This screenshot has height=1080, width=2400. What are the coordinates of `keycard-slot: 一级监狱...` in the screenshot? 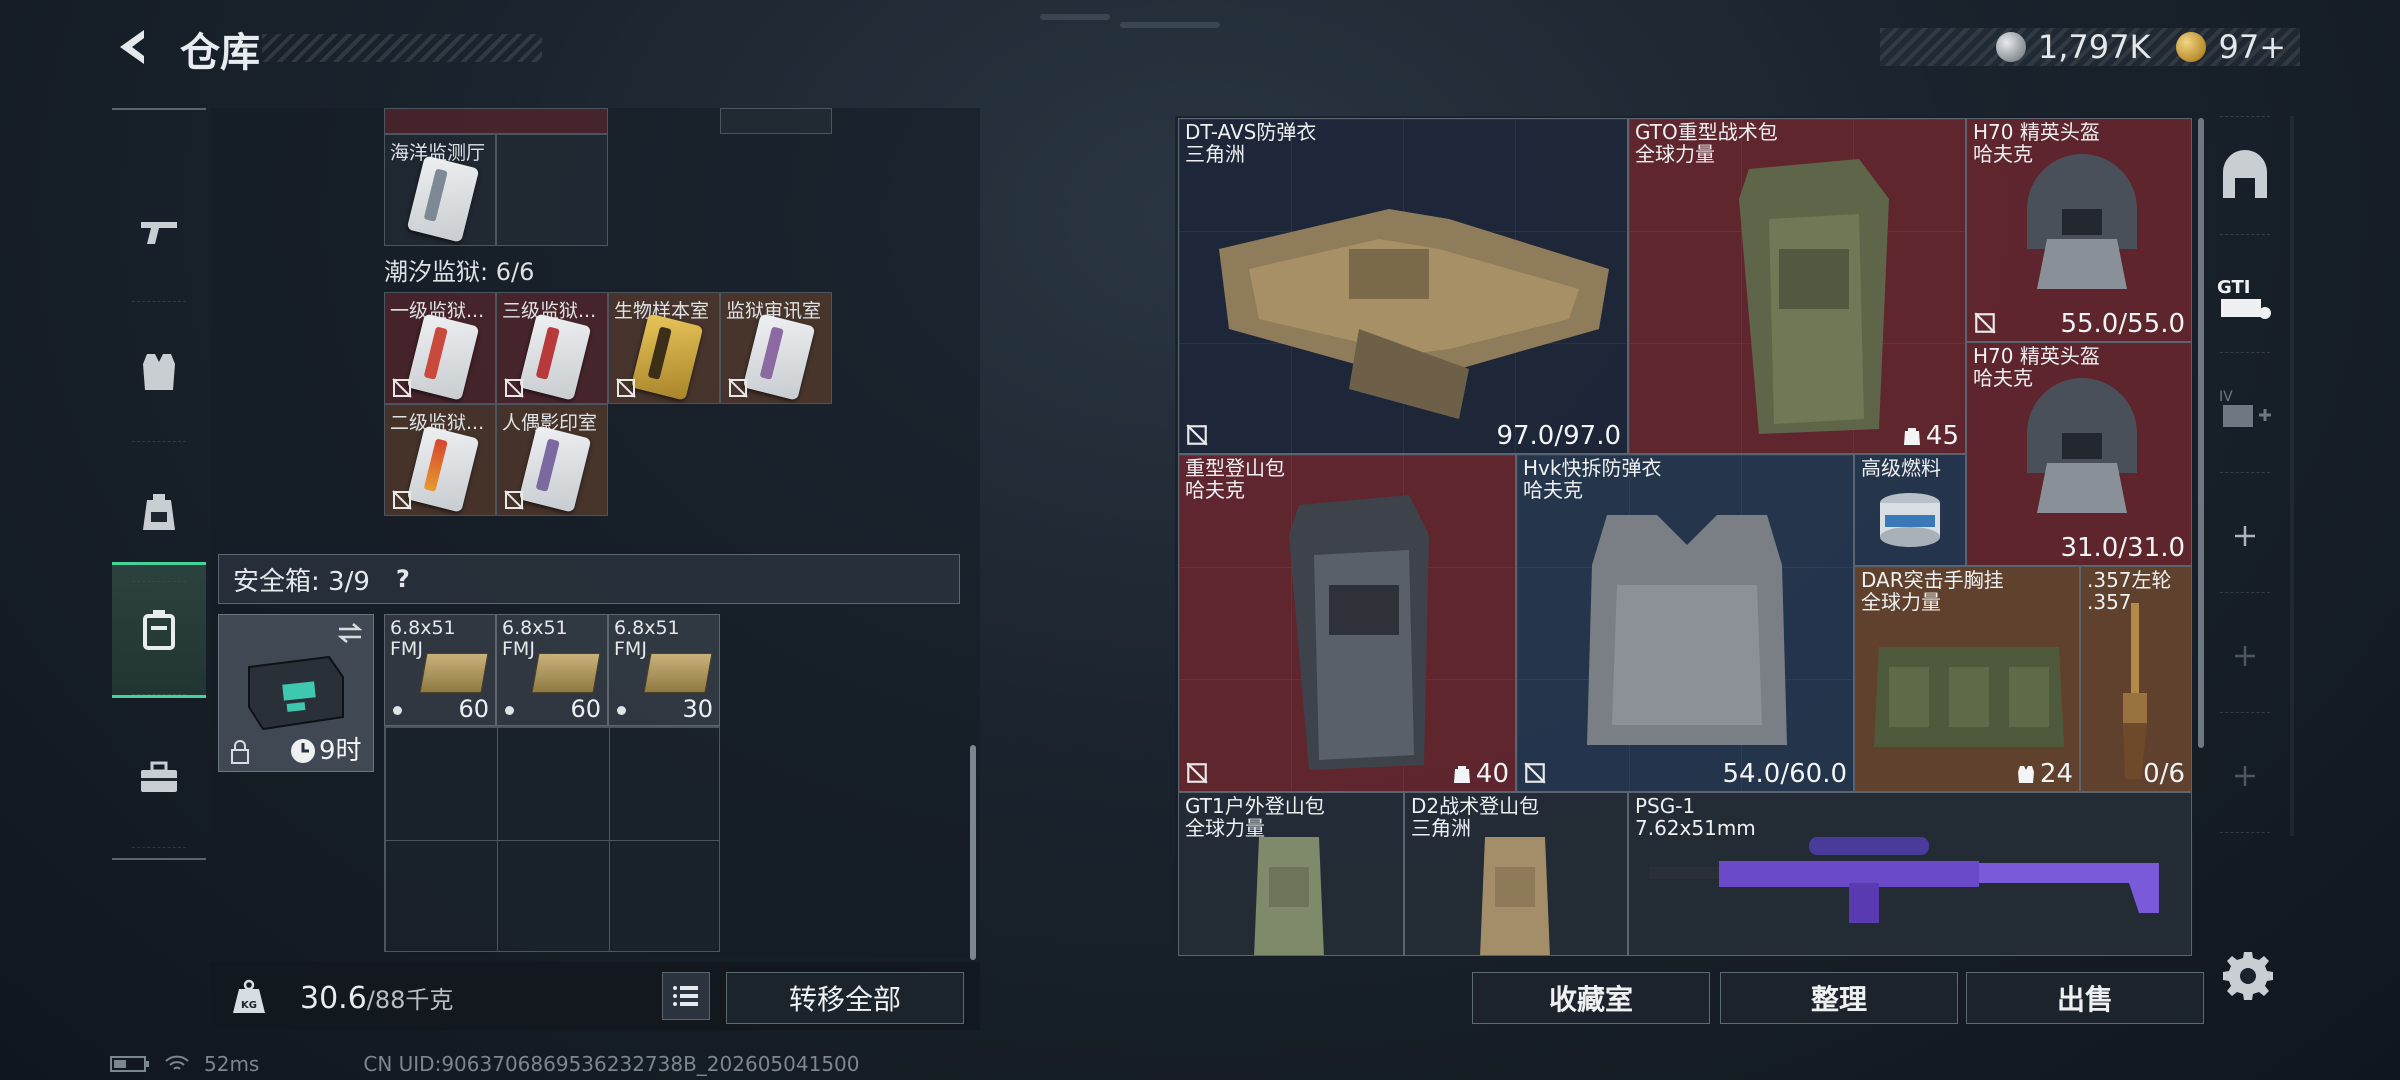 It's located at (440, 348).